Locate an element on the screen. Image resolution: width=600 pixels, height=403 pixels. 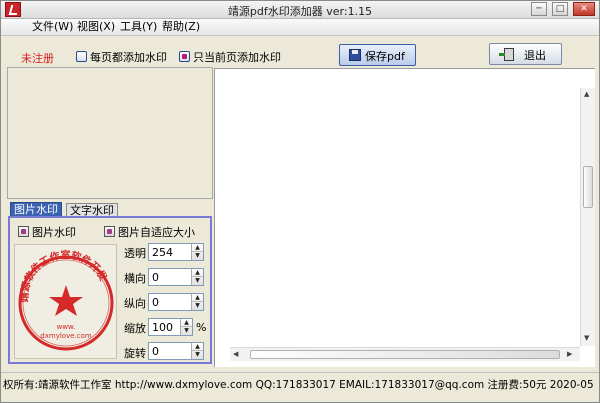
scale-unit: % is located at coordinates (201, 327).